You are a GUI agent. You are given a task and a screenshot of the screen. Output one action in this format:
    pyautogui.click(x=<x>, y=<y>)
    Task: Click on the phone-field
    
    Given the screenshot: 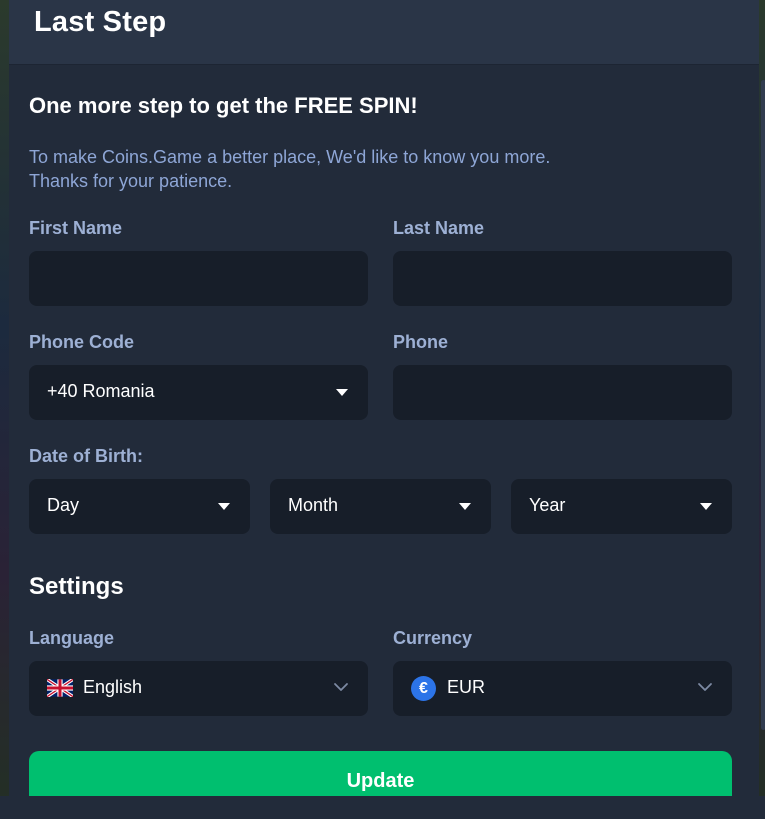 What is the action you would take?
    pyautogui.click(x=562, y=392)
    